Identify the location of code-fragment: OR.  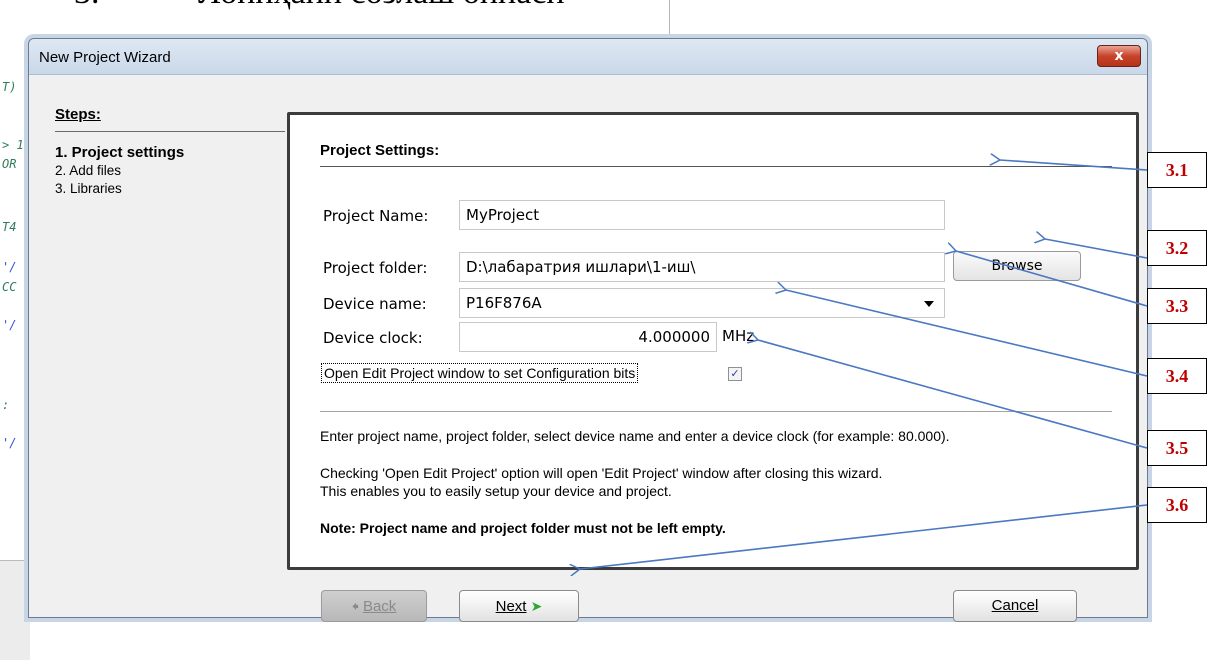
(9, 164).